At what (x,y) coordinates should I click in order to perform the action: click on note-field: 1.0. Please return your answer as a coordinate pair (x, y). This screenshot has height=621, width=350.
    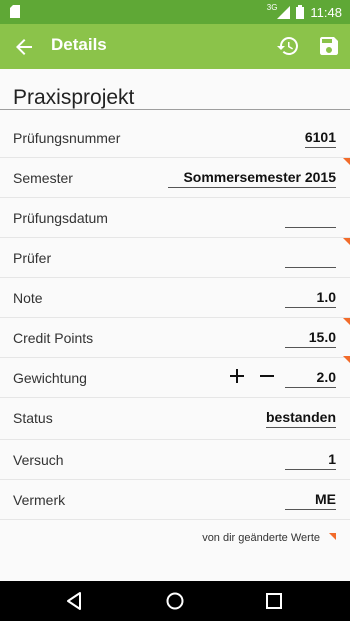
    Looking at the image, I should click on (310, 297).